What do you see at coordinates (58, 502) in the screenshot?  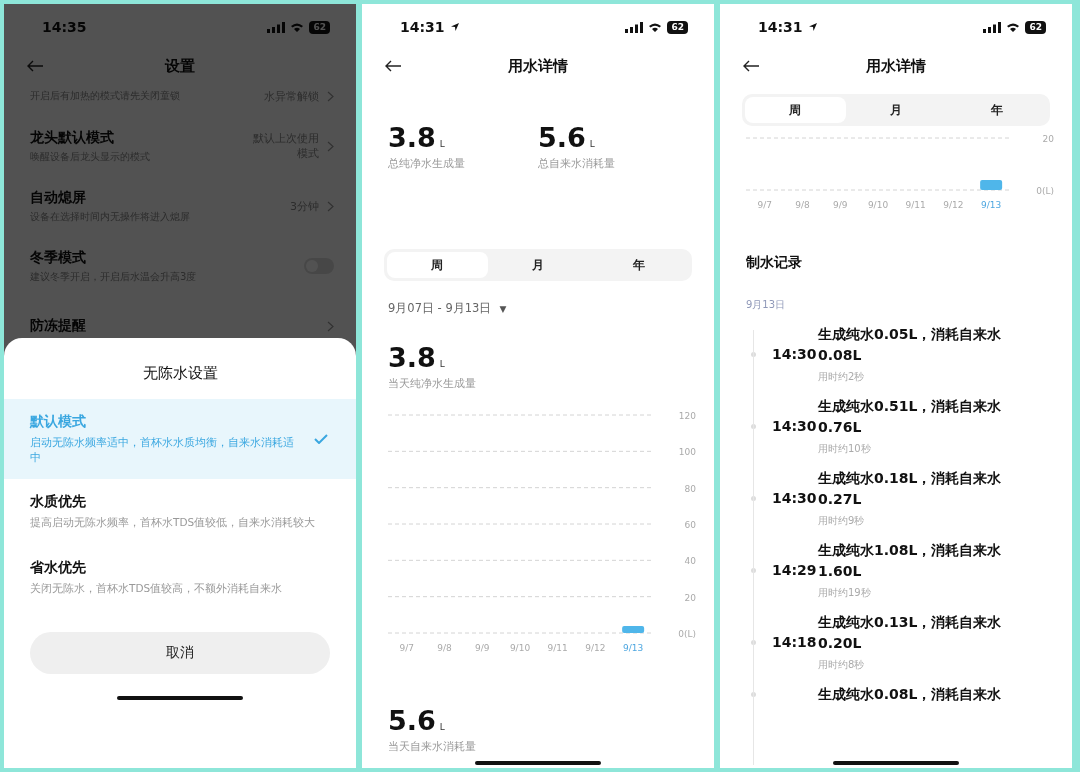 I see `option-title: 水质优先` at bounding box center [58, 502].